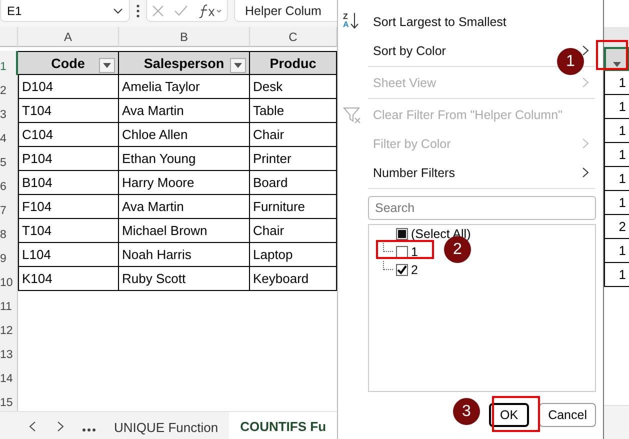 This screenshot has width=629, height=439. I want to click on ok-button: OK, so click(509, 415).